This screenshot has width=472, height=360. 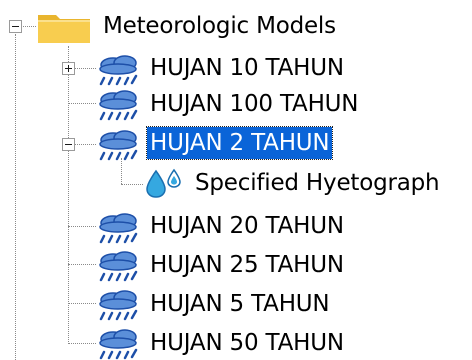 What do you see at coordinates (121, 171) in the screenshot?
I see `tree-child-line` at bounding box center [121, 171].